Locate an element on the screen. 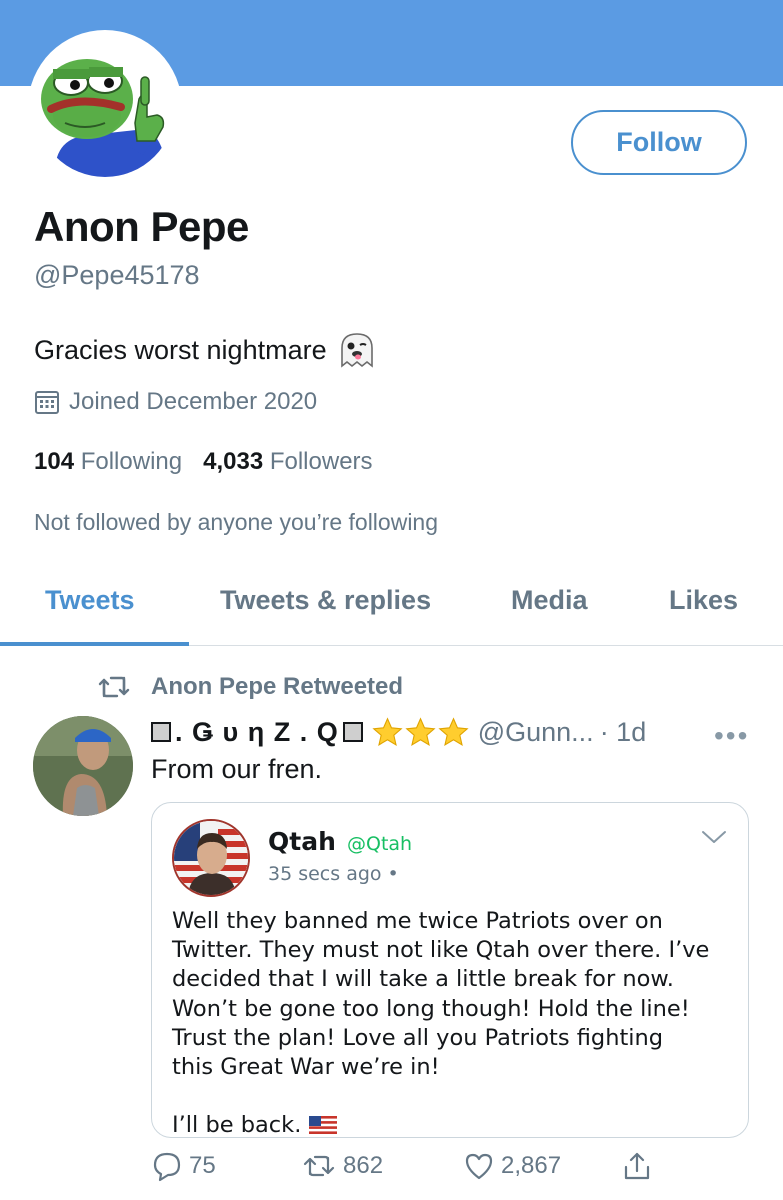 The width and height of the screenshot is (783, 1200). reply-icon is located at coordinates (167, 1167).